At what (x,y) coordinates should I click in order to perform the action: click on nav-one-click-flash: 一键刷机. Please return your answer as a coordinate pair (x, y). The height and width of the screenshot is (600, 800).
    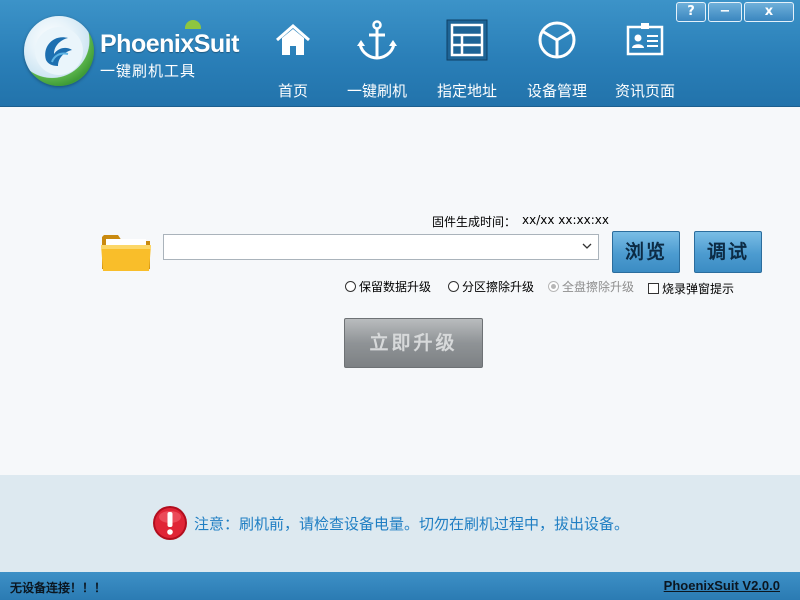
    Looking at the image, I should click on (377, 53).